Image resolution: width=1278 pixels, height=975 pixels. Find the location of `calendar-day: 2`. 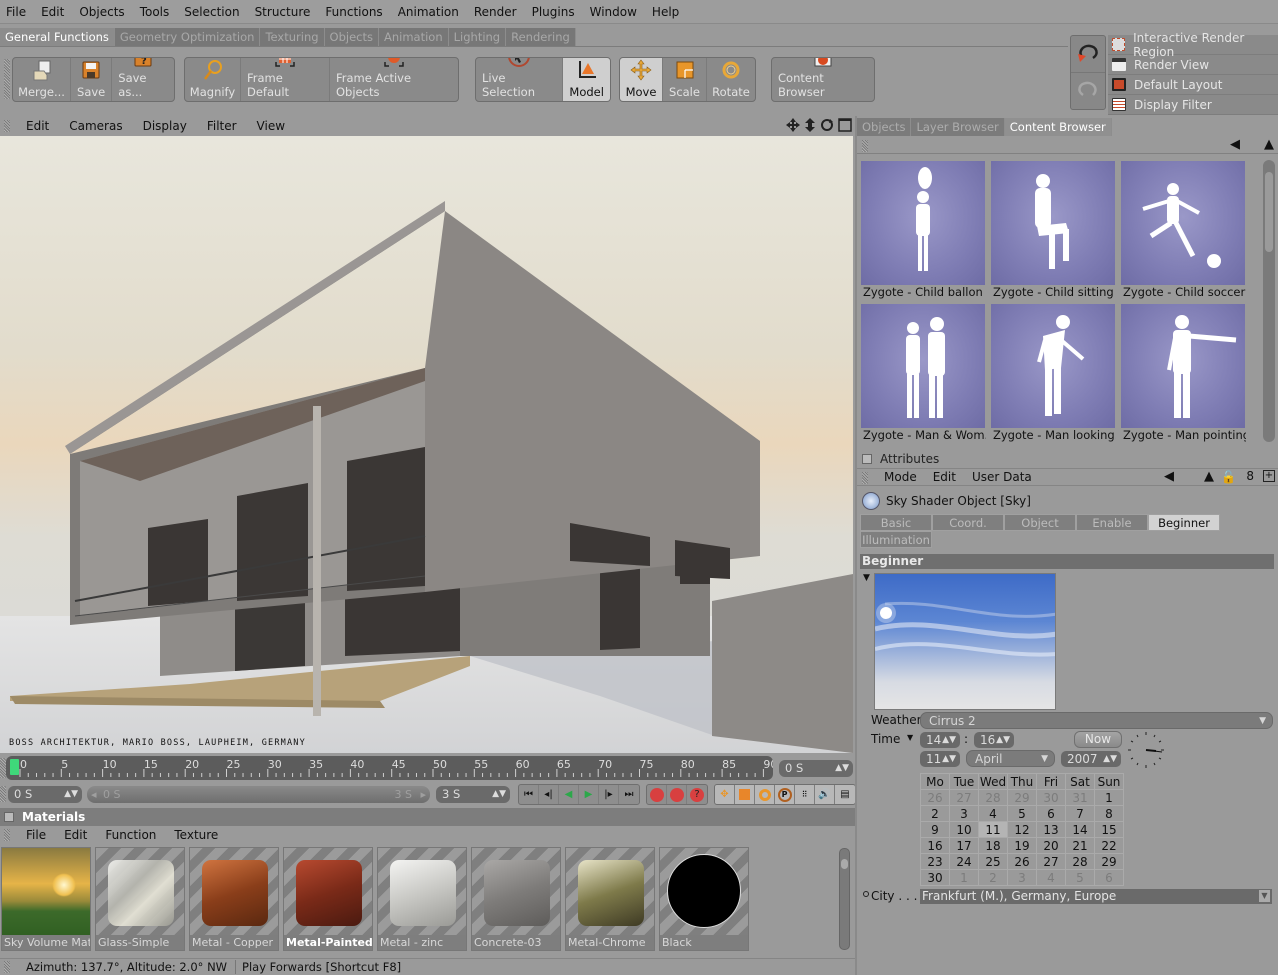

calendar-day: 2 is located at coordinates (935, 813).